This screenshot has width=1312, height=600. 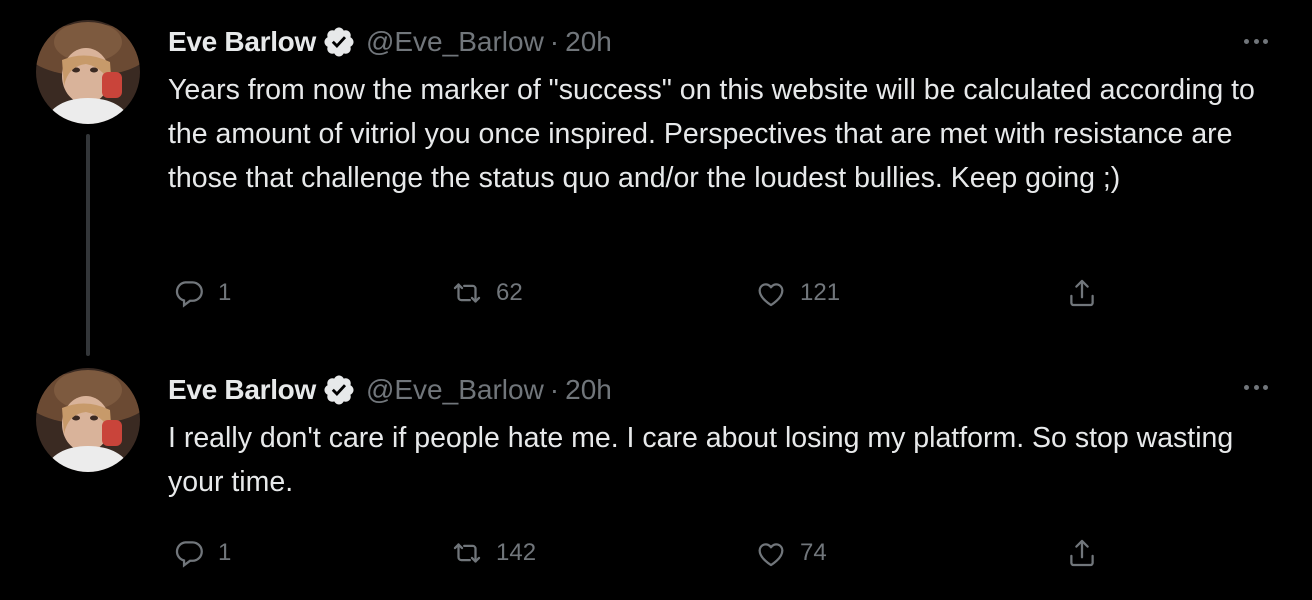 I want to click on retweet-count: 142, so click(x=516, y=552).